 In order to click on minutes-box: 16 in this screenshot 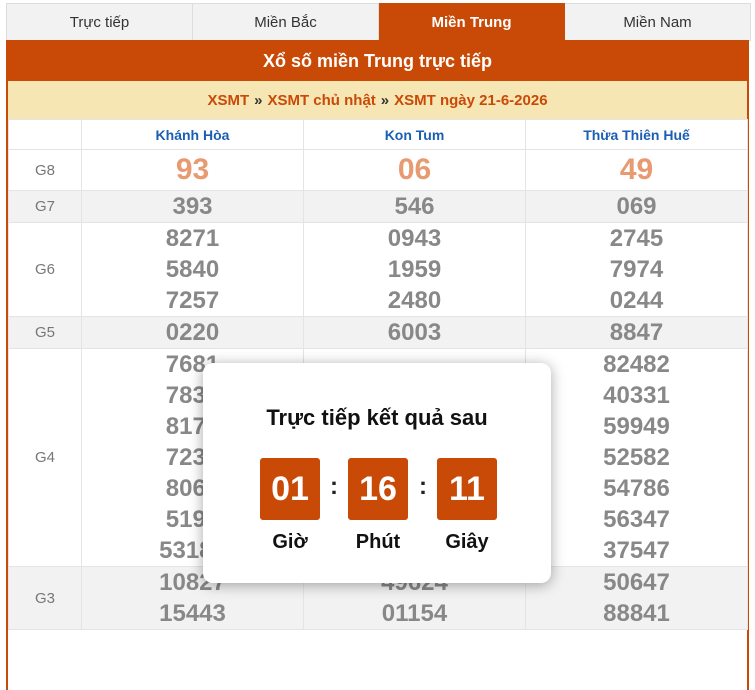, I will do `click(378, 489)`.